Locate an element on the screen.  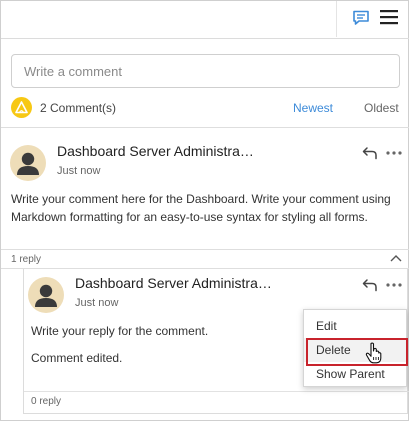
reply-count: 0 reply is located at coordinates (46, 401).